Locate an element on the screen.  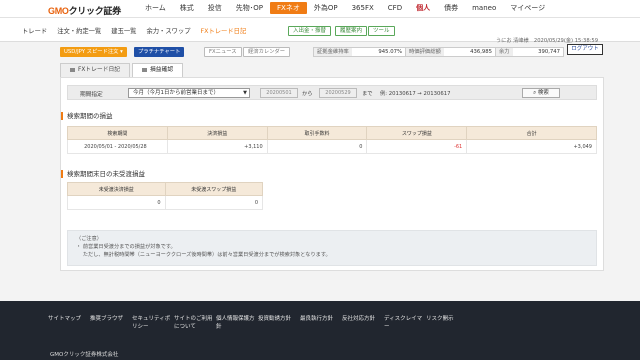
tab-label: 損益確認 is located at coordinates (162, 70).